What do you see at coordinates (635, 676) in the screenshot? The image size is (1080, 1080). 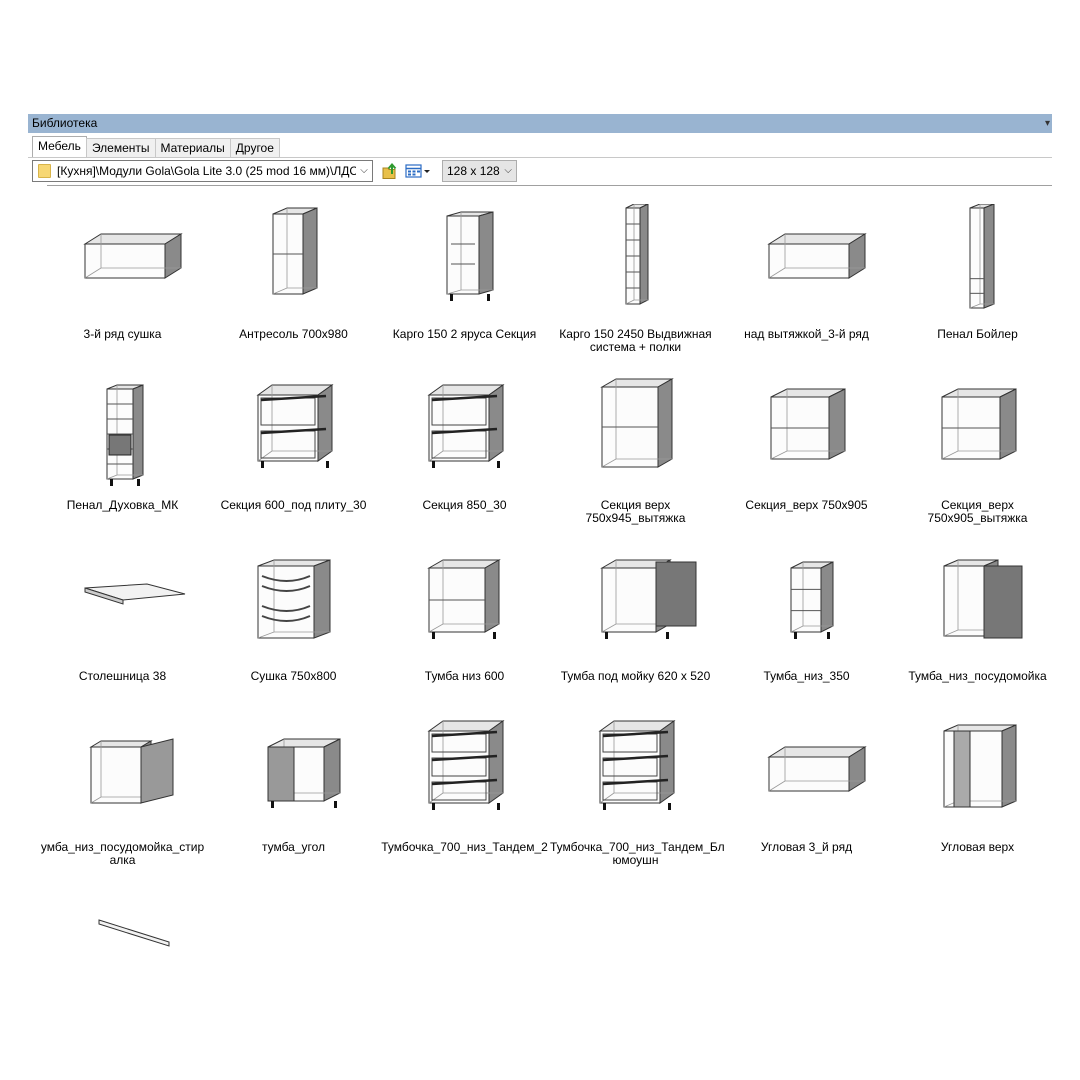 I see `library-item-label: Тумба под мойку 620 х 520` at bounding box center [635, 676].